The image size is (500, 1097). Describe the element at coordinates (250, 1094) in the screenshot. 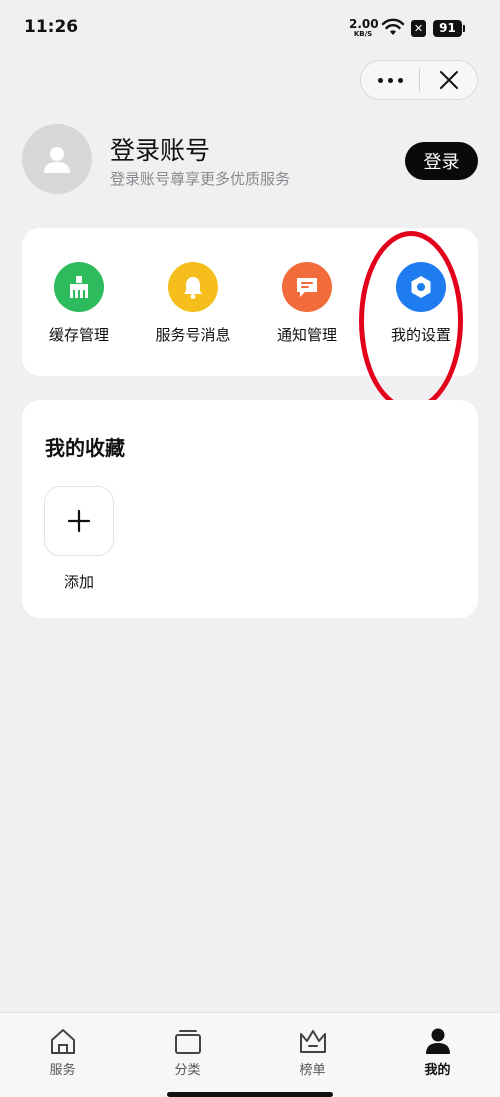

I see `home-indicator` at that location.